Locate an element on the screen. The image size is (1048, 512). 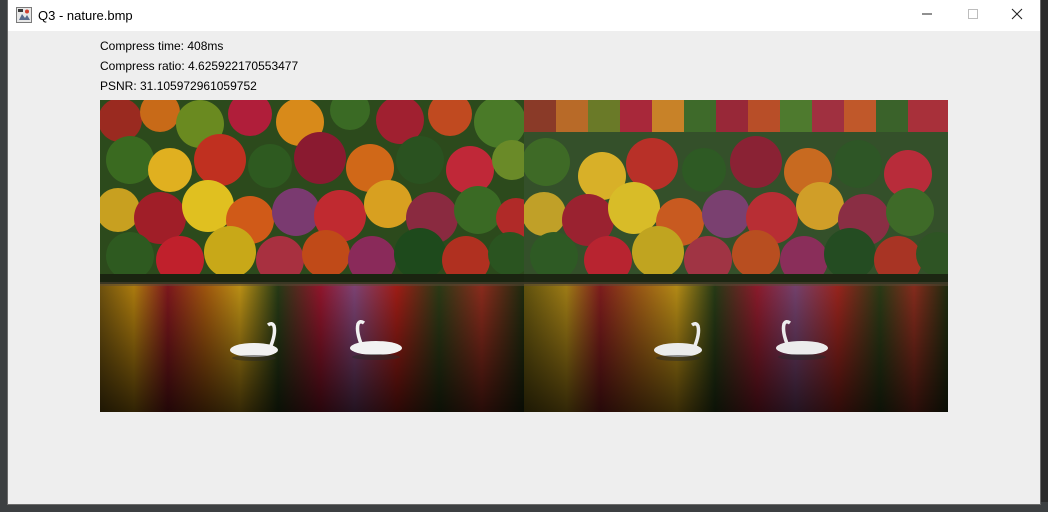
psnr-label: PSNR: 31.105972961059752 is located at coordinates (178, 86).